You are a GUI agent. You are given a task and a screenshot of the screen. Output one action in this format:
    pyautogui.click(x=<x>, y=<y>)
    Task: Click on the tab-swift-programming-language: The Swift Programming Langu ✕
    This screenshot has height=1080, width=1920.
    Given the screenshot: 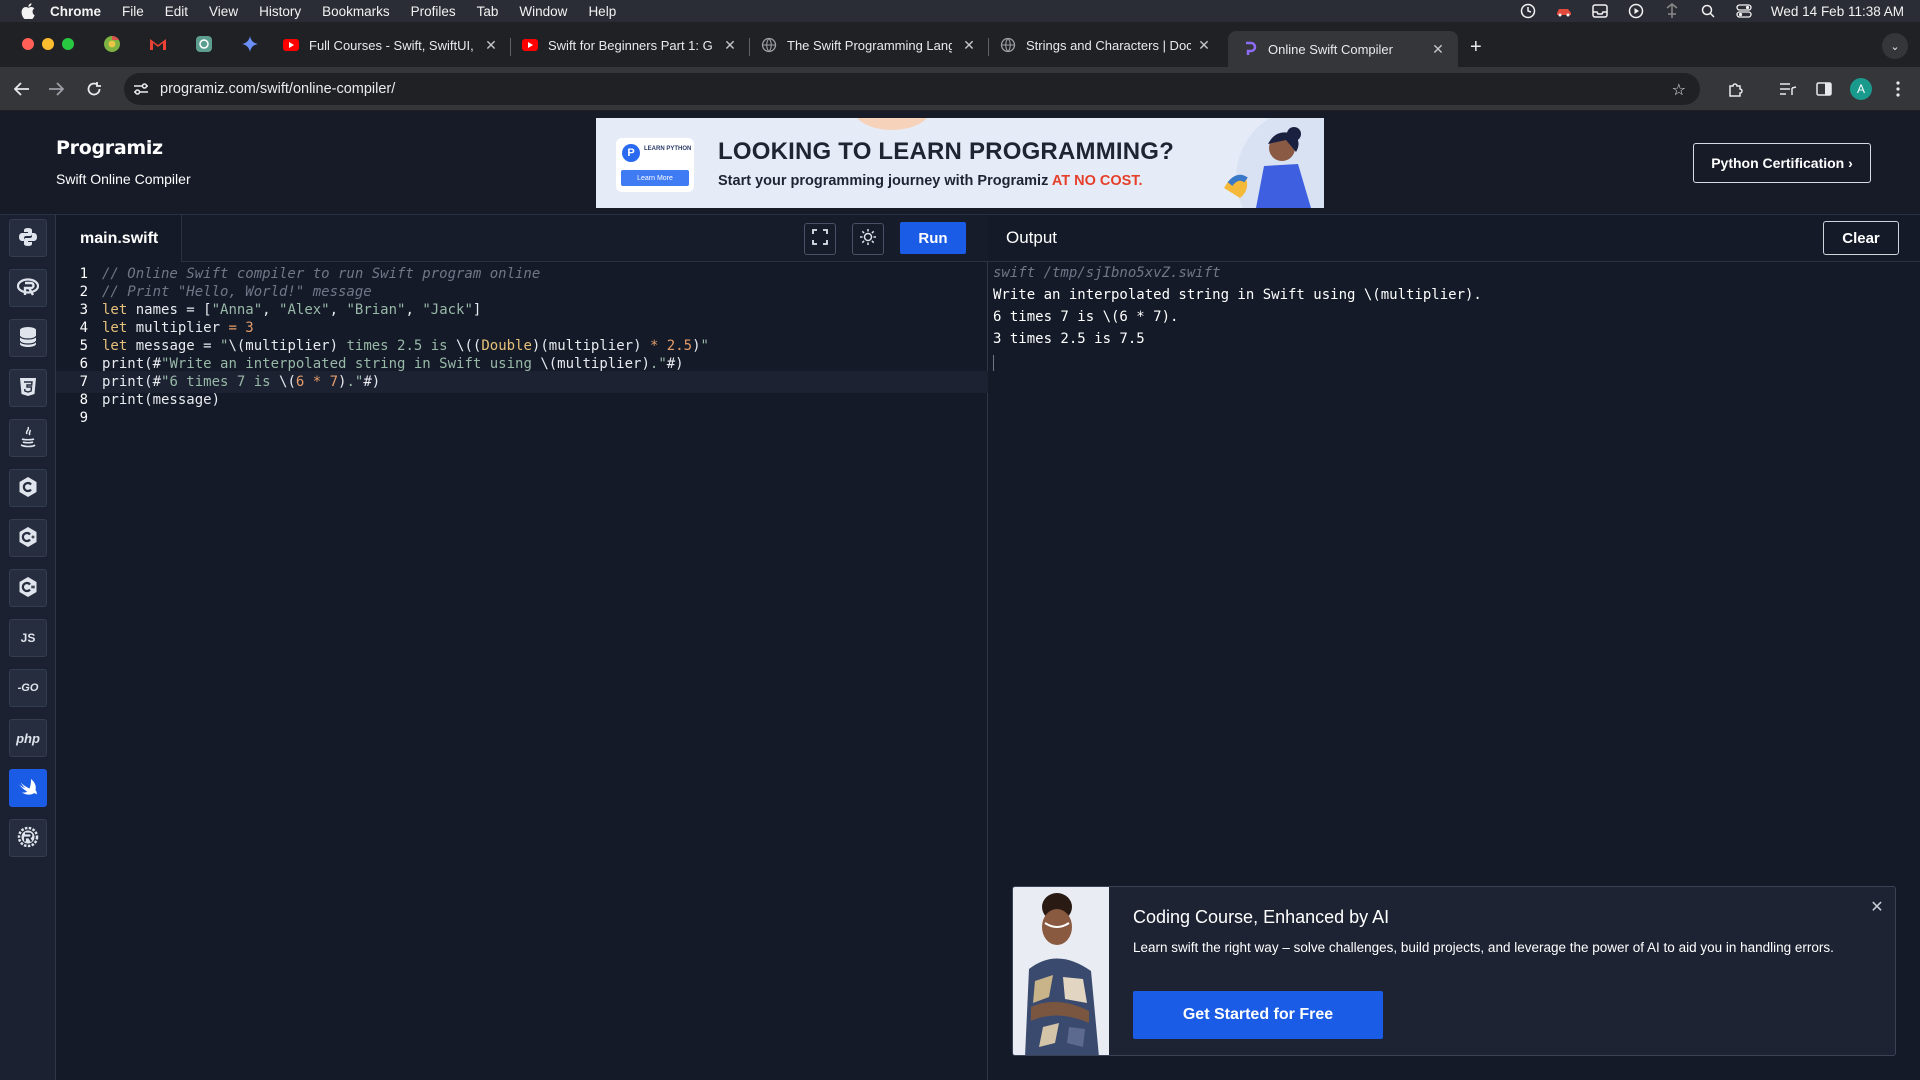 What is the action you would take?
    pyautogui.click(x=869, y=45)
    